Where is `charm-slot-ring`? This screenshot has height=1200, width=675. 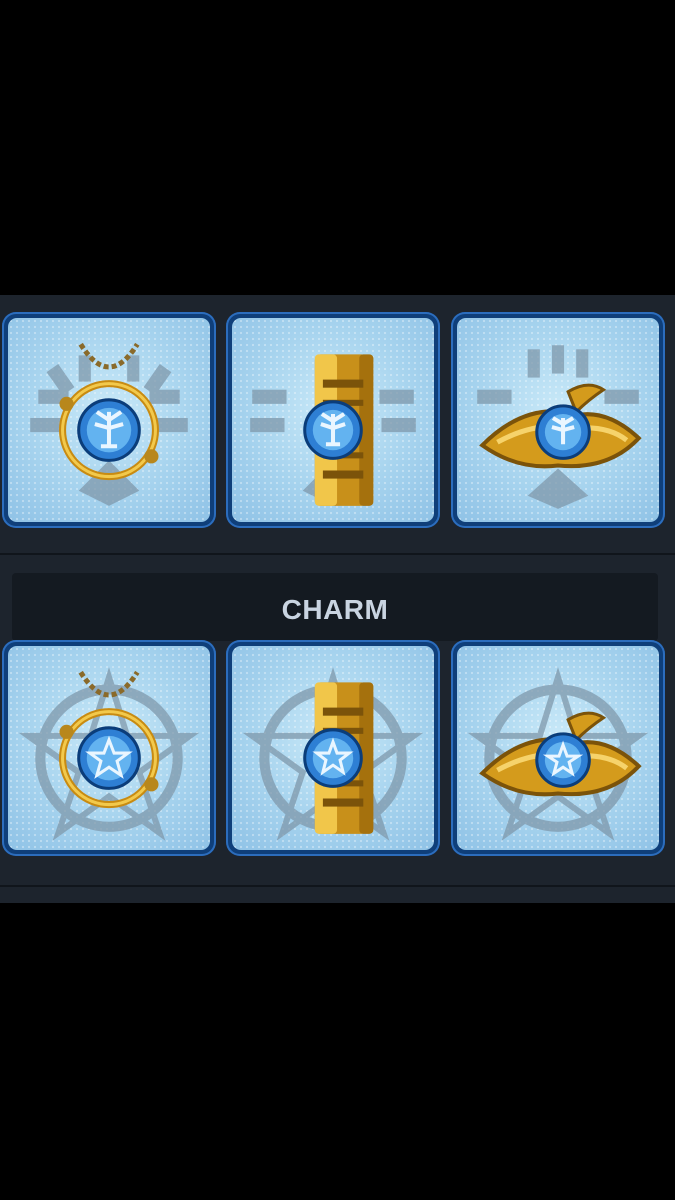
charm-slot-ring is located at coordinates (558, 420).